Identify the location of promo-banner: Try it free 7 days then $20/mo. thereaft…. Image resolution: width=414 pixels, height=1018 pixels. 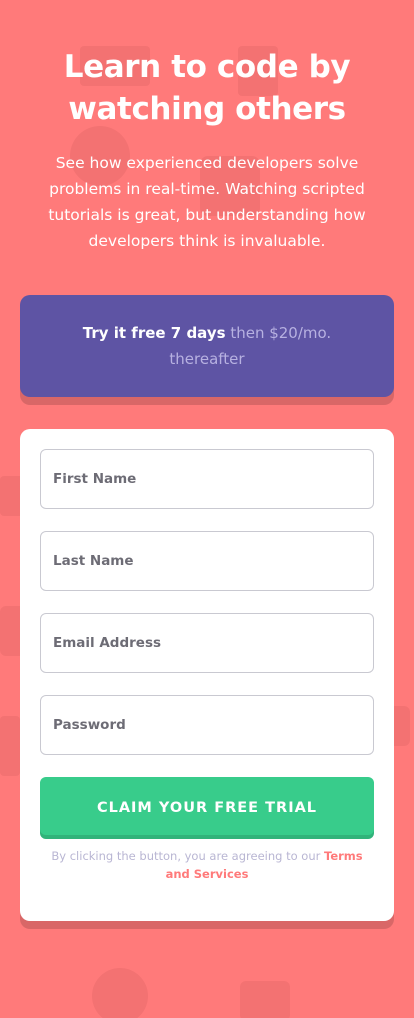
(207, 346).